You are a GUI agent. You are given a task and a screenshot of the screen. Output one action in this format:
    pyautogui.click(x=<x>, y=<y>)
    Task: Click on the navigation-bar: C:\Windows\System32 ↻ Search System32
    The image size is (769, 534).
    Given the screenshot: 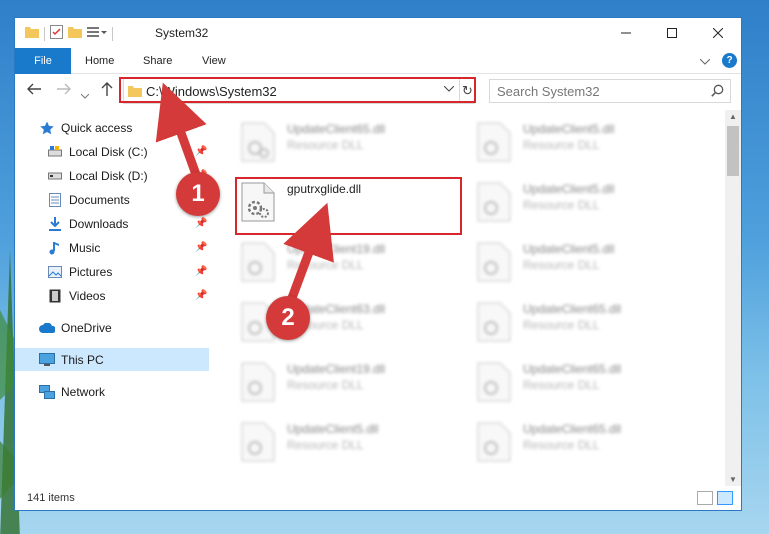 What is the action you would take?
    pyautogui.click(x=378, y=91)
    